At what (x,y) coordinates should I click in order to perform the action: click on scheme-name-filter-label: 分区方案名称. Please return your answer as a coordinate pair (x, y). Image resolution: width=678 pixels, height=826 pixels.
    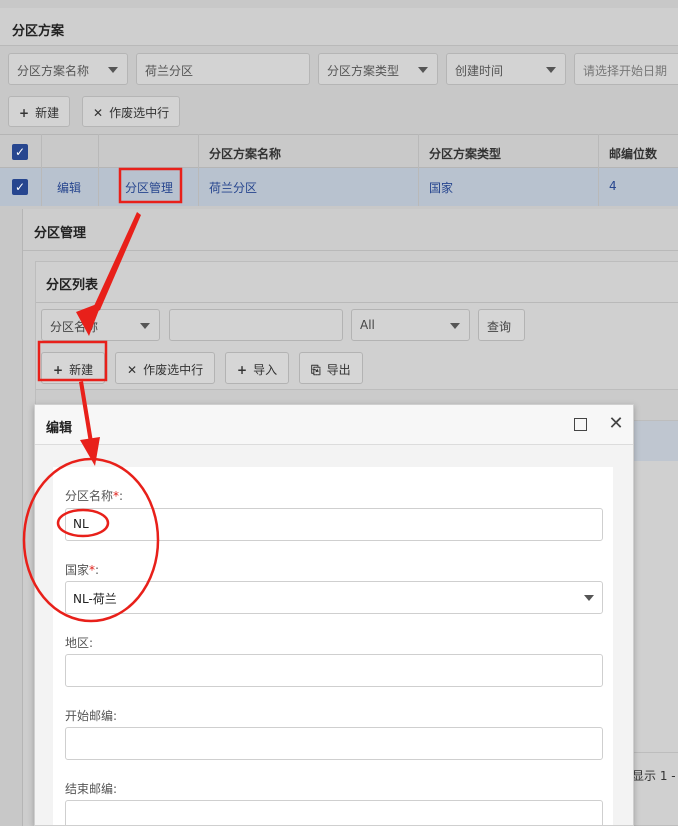
    Looking at the image, I should click on (53, 71).